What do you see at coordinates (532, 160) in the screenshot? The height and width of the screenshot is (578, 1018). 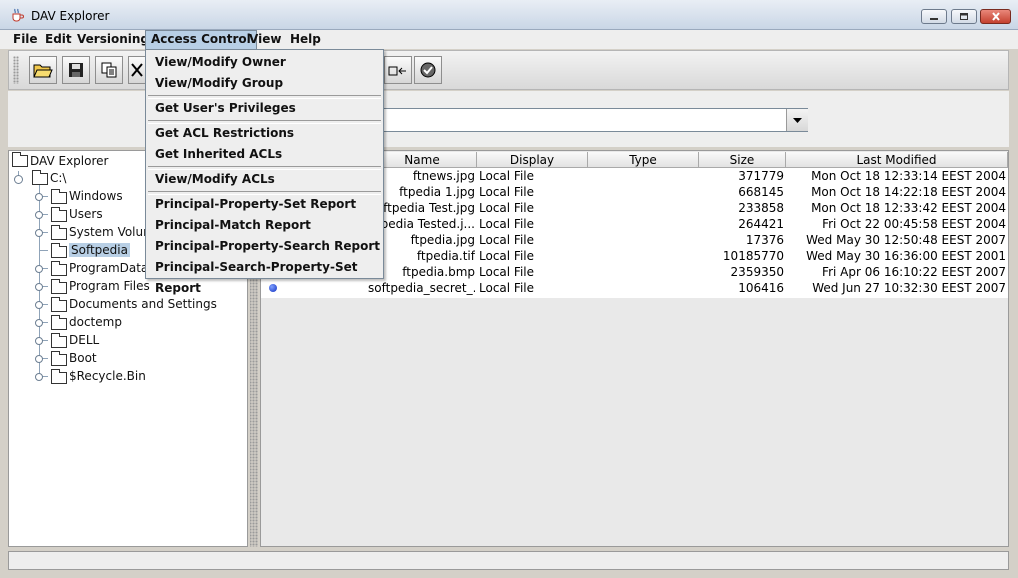 I see `column-header-display: Display` at bounding box center [532, 160].